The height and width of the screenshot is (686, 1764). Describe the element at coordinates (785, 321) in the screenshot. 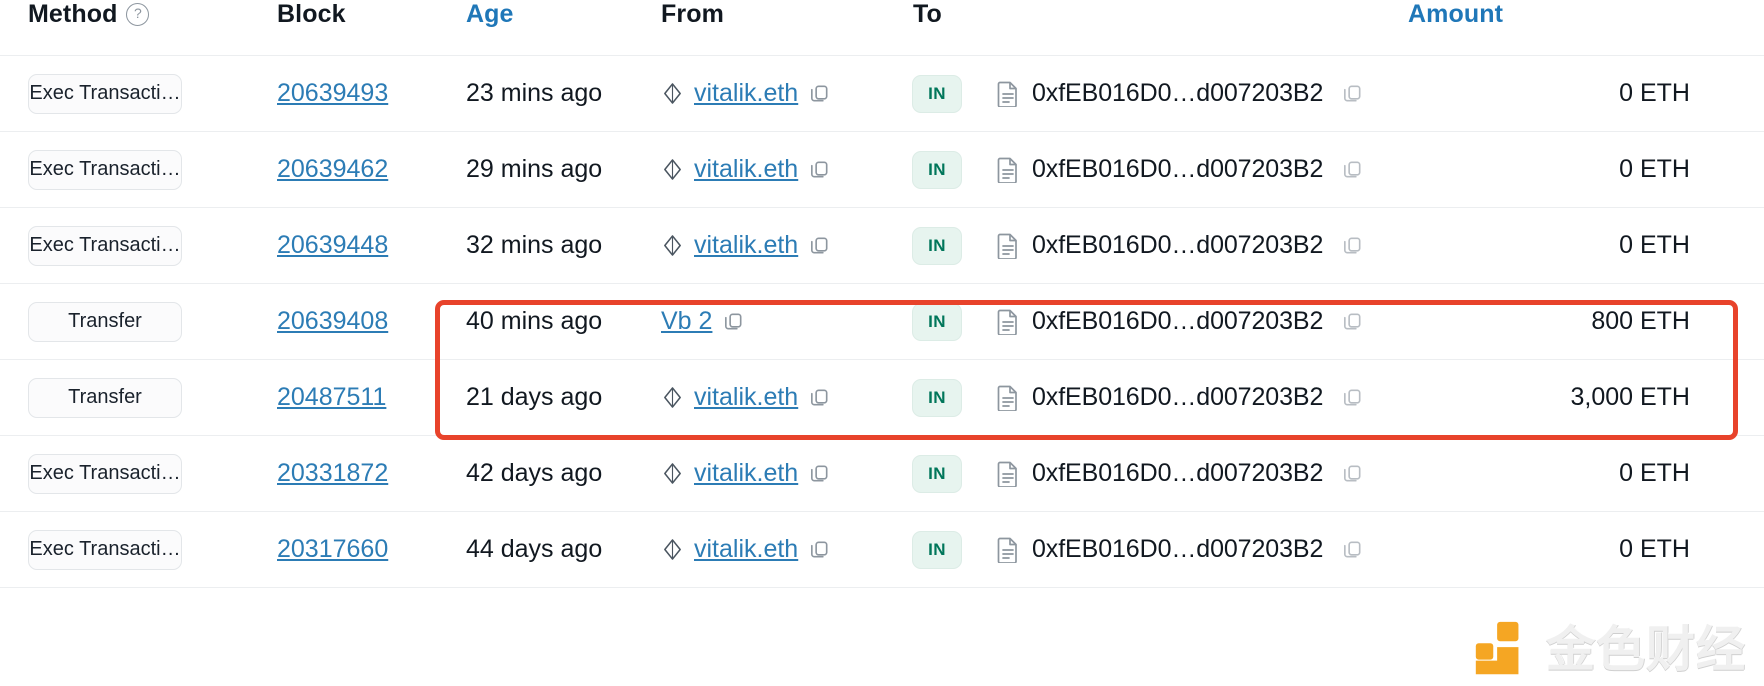

I see `cell-from: Vb 2` at that location.